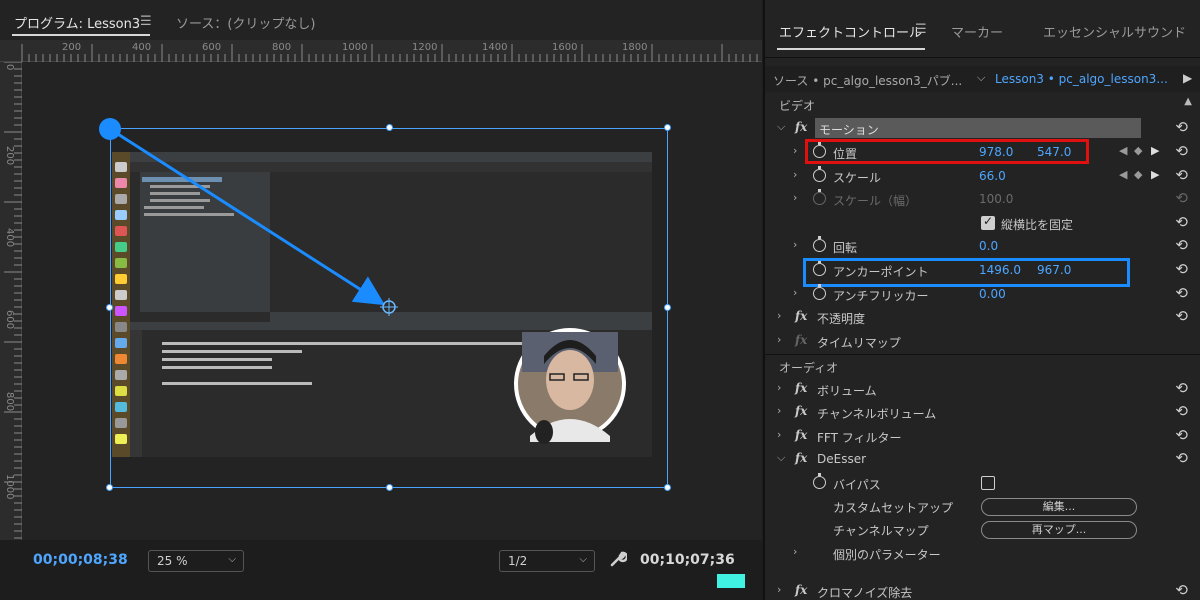  I want to click on bbox-handle-right, so click(667, 307).